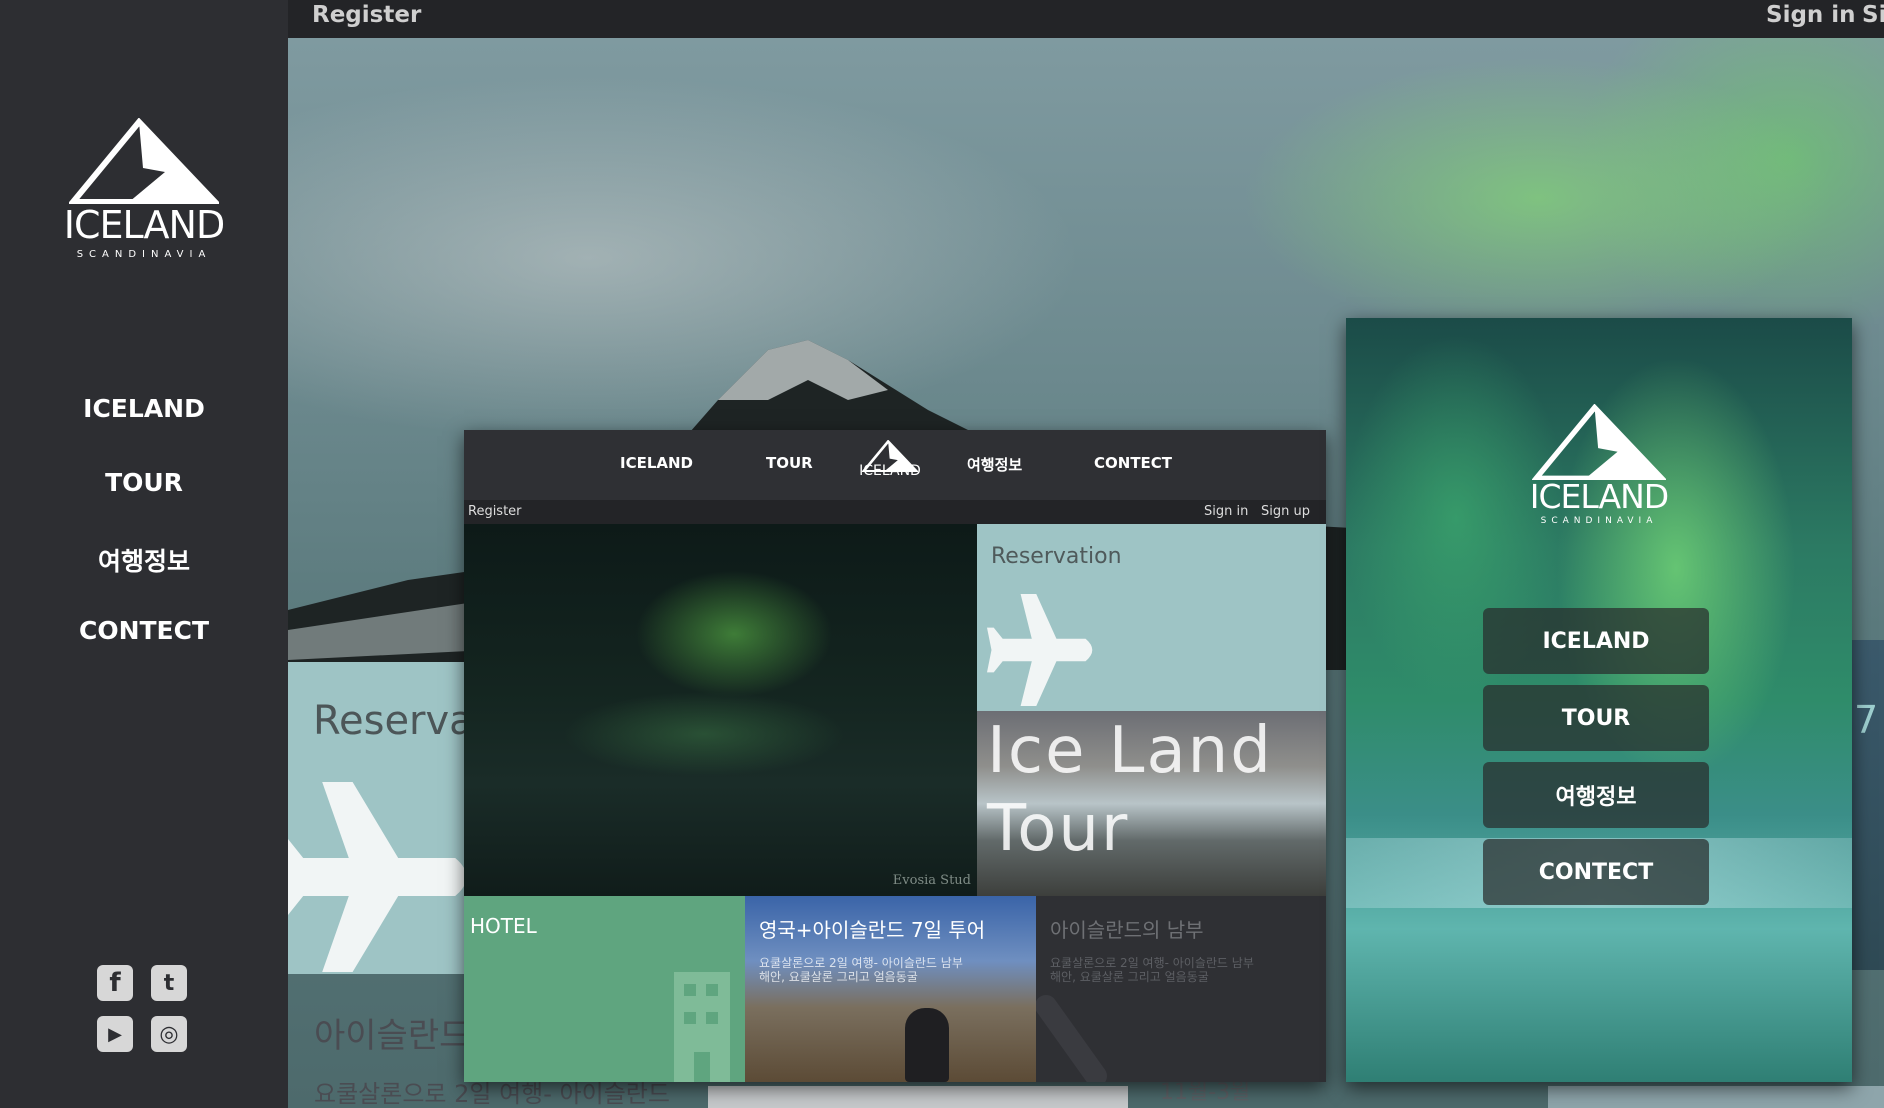  I want to click on mobile-button-iceland: ICELAND, so click(1596, 641).